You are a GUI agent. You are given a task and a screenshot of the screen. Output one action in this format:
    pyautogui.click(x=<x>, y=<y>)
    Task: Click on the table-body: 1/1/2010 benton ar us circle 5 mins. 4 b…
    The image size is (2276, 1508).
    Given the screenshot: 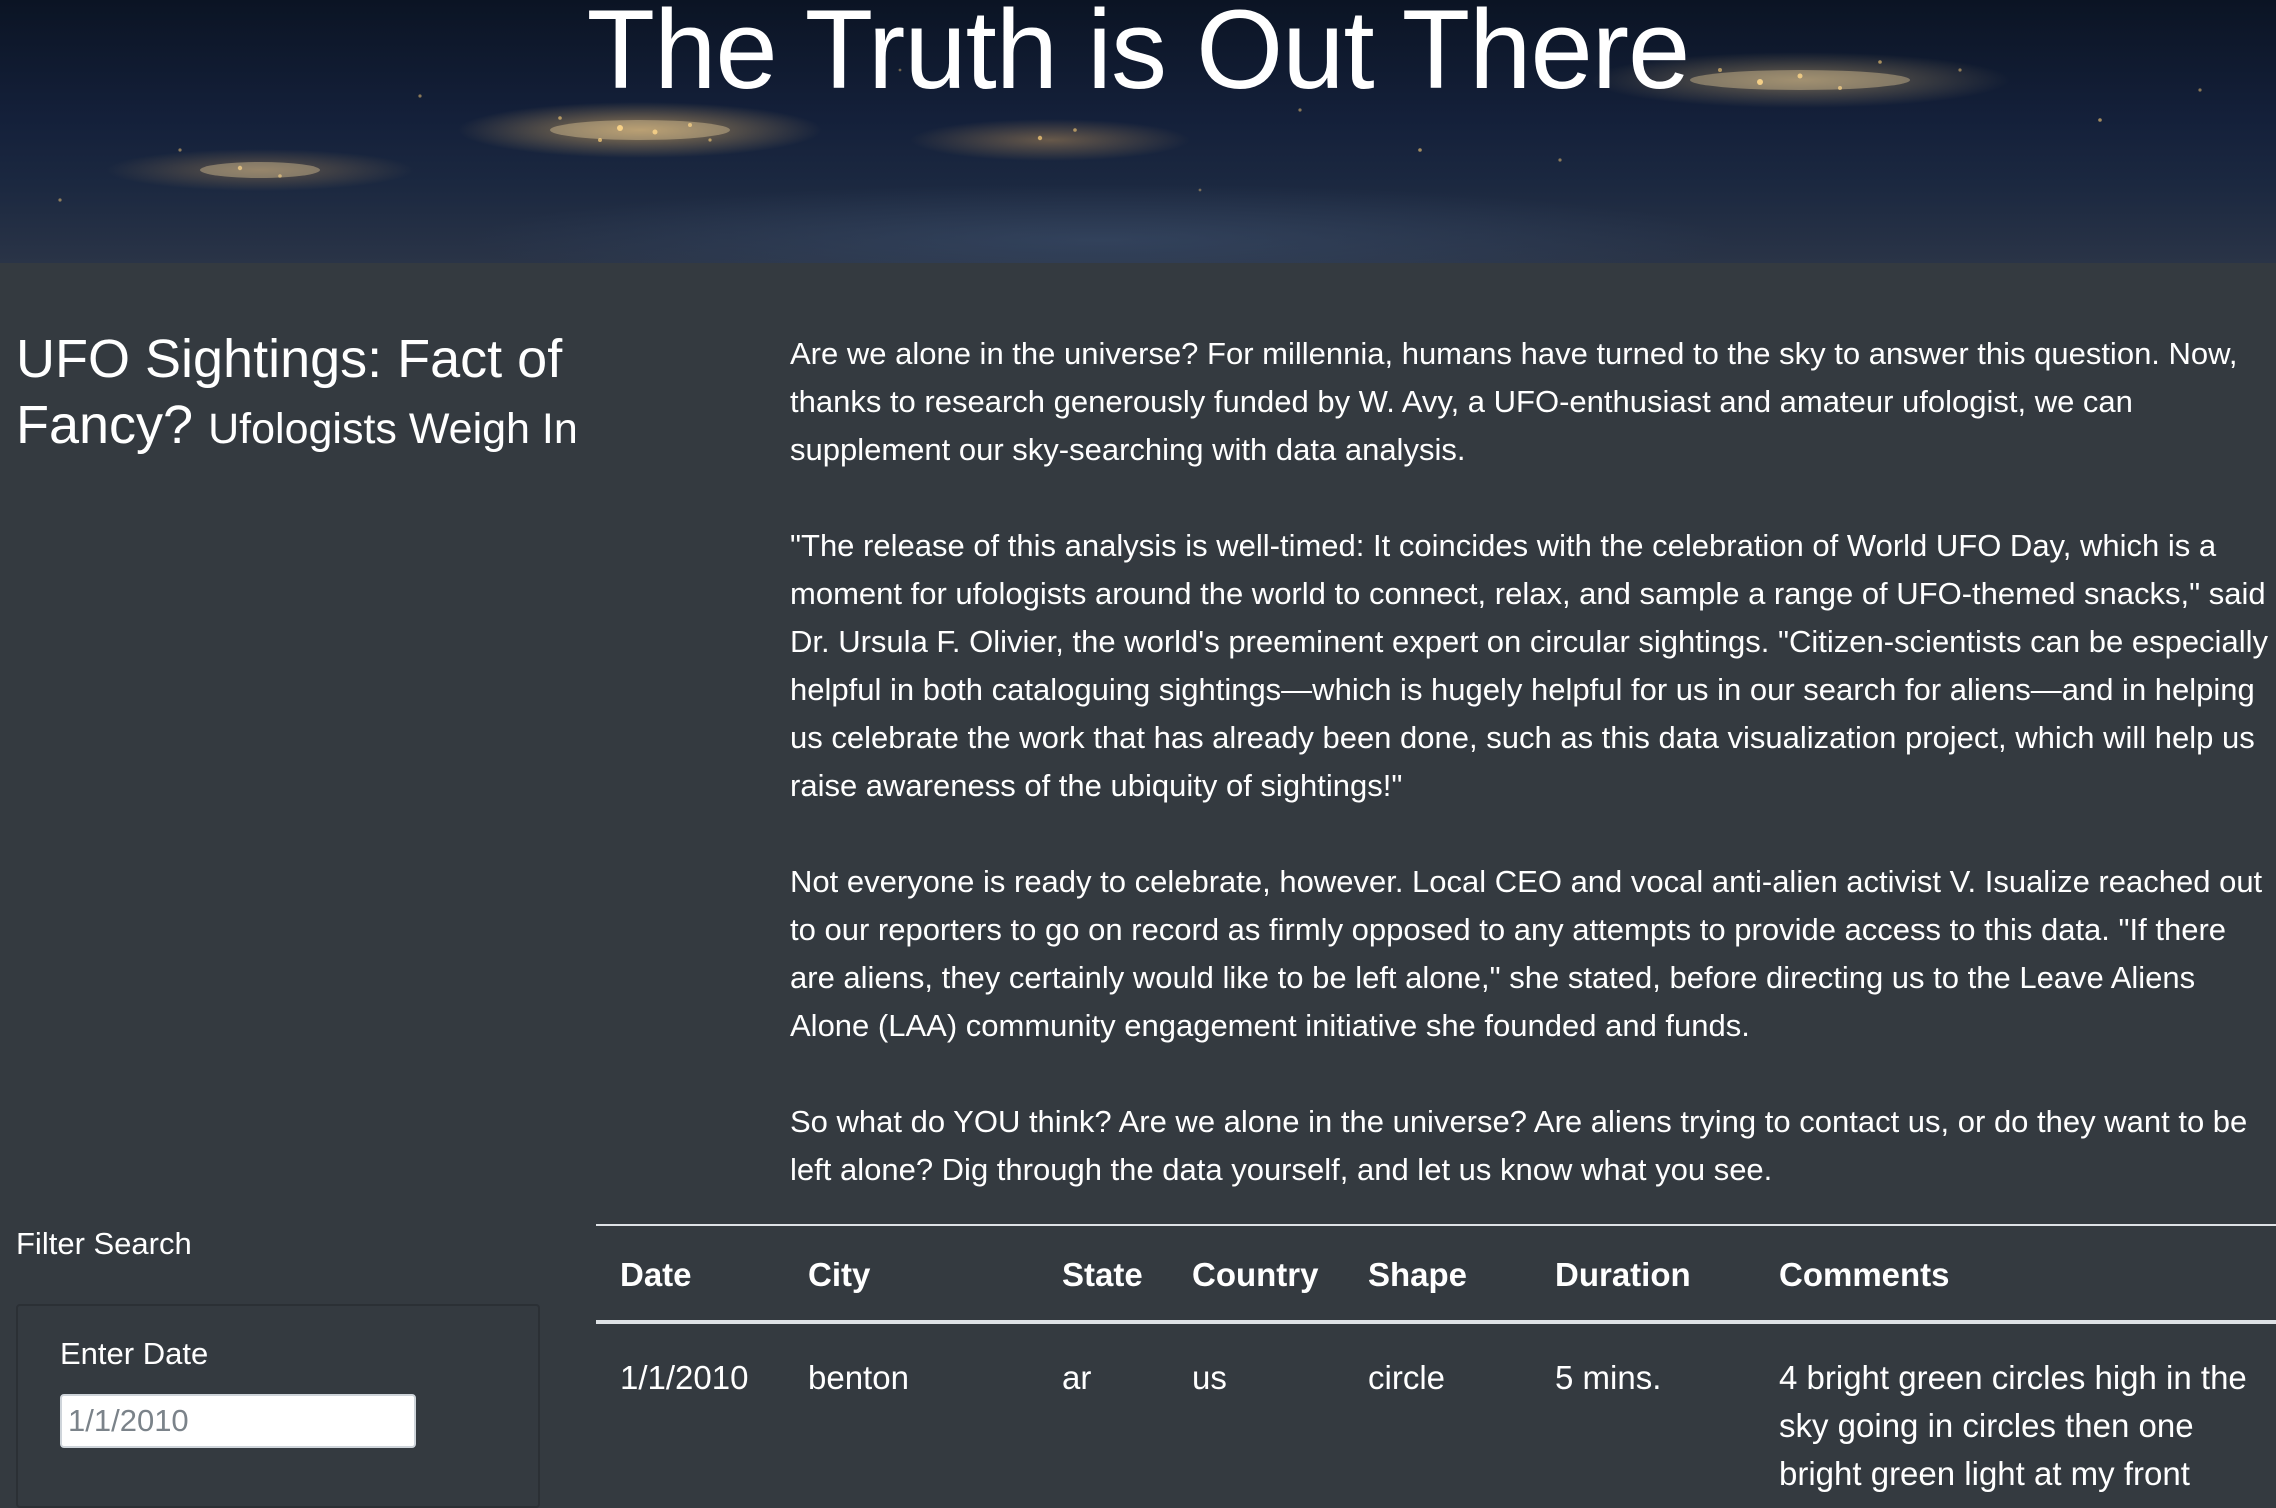 What is the action you would take?
    pyautogui.click(x=1436, y=1410)
    